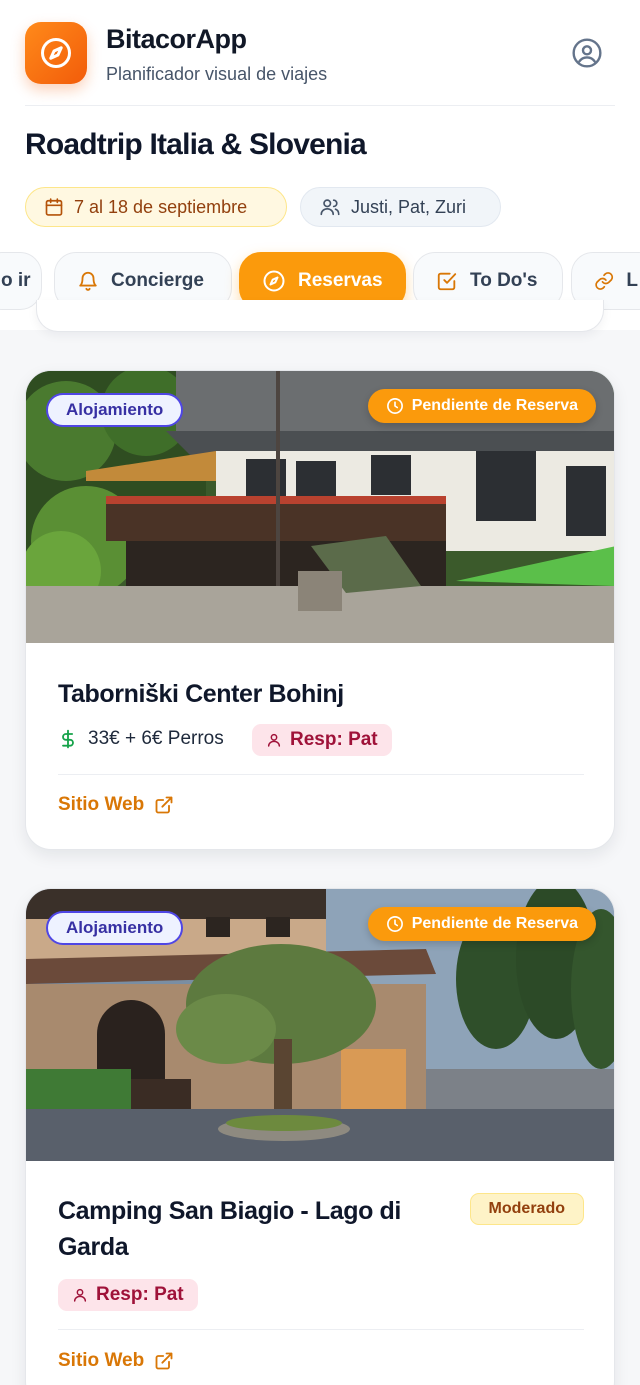 The width and height of the screenshot is (640, 1385). I want to click on tab-label: Reservas, so click(340, 280).